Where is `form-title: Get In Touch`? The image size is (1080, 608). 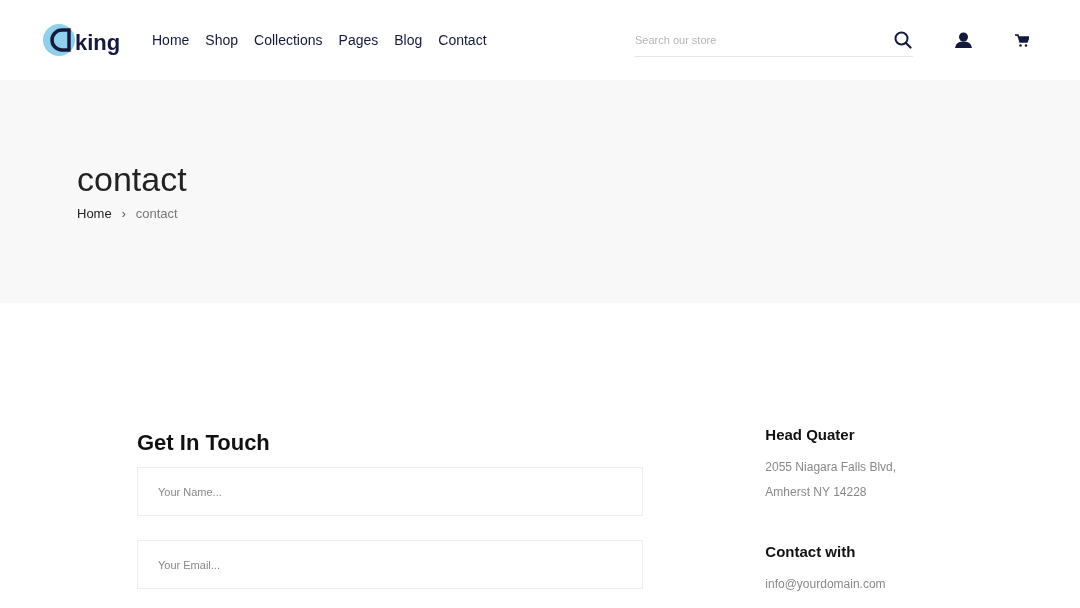
form-title: Get In Touch is located at coordinates (204, 443).